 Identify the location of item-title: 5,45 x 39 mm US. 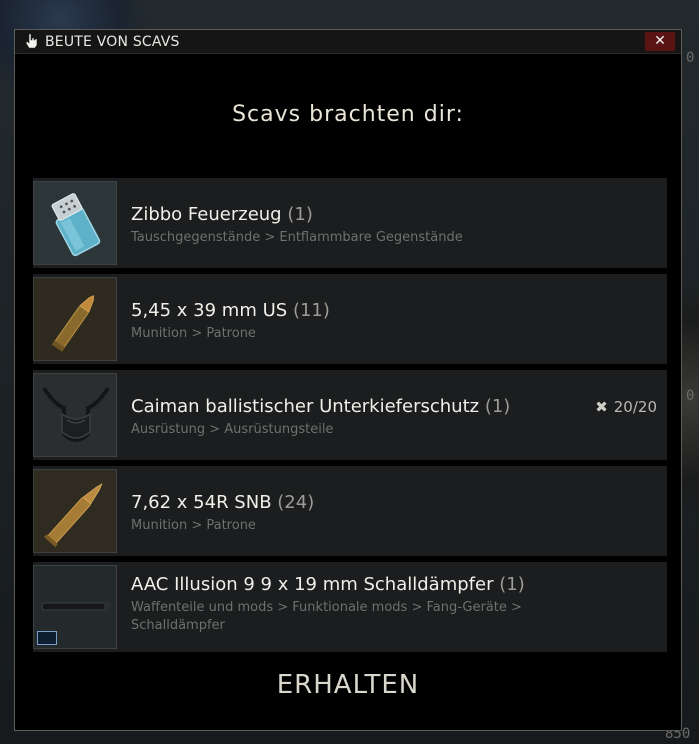
(209, 310).